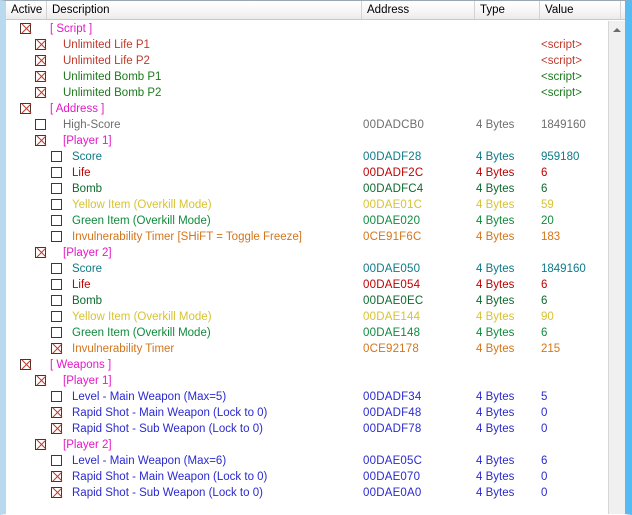 The image size is (632, 515). What do you see at coordinates (393, 189) in the screenshot?
I see `entry-address: 00DADFC4` at bounding box center [393, 189].